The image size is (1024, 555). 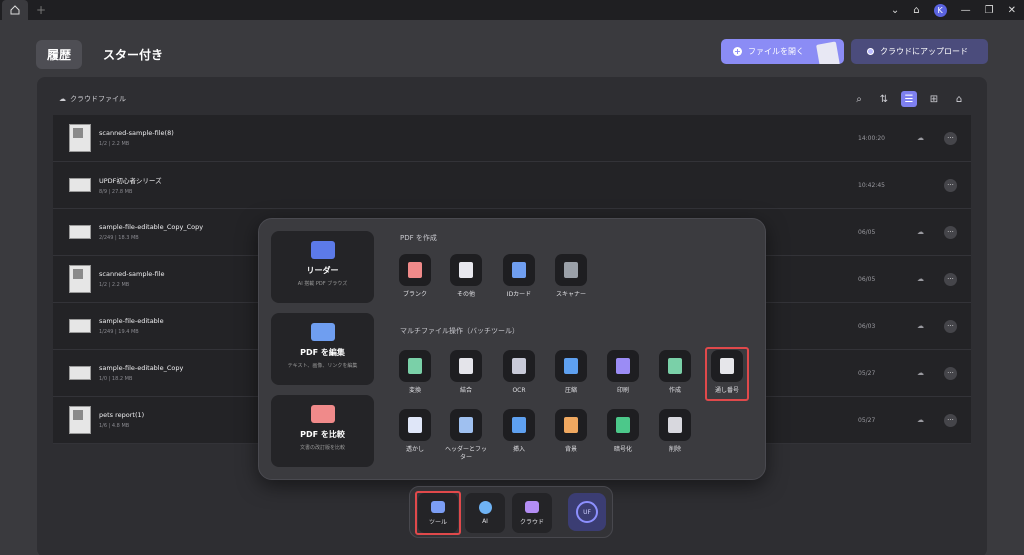 I want to click on dock-cloud: クラウド, so click(x=532, y=513).